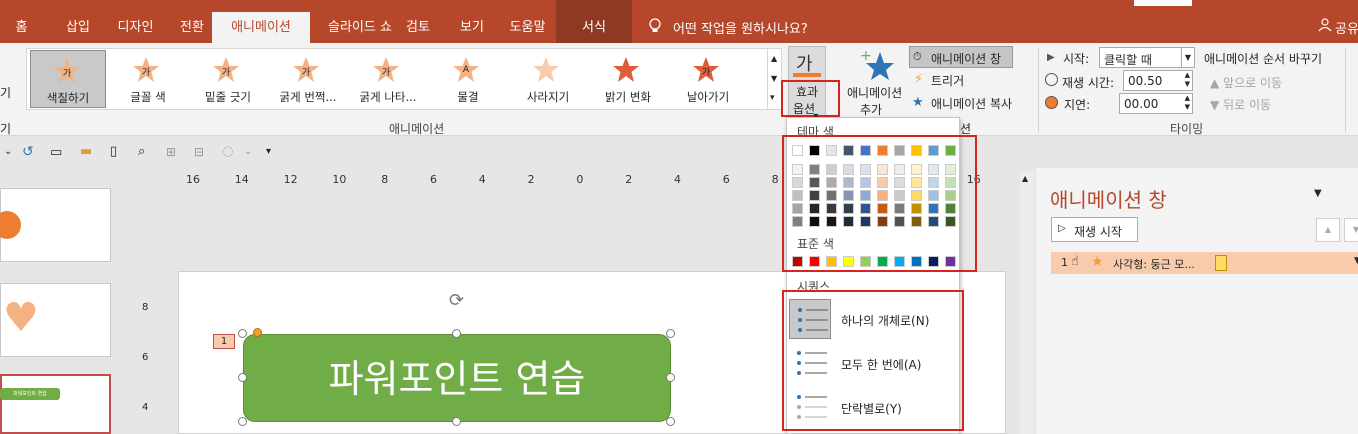  What do you see at coordinates (1094, 229) in the screenshot?
I see `play-from-button: ▷ 재생 시작` at bounding box center [1094, 229].